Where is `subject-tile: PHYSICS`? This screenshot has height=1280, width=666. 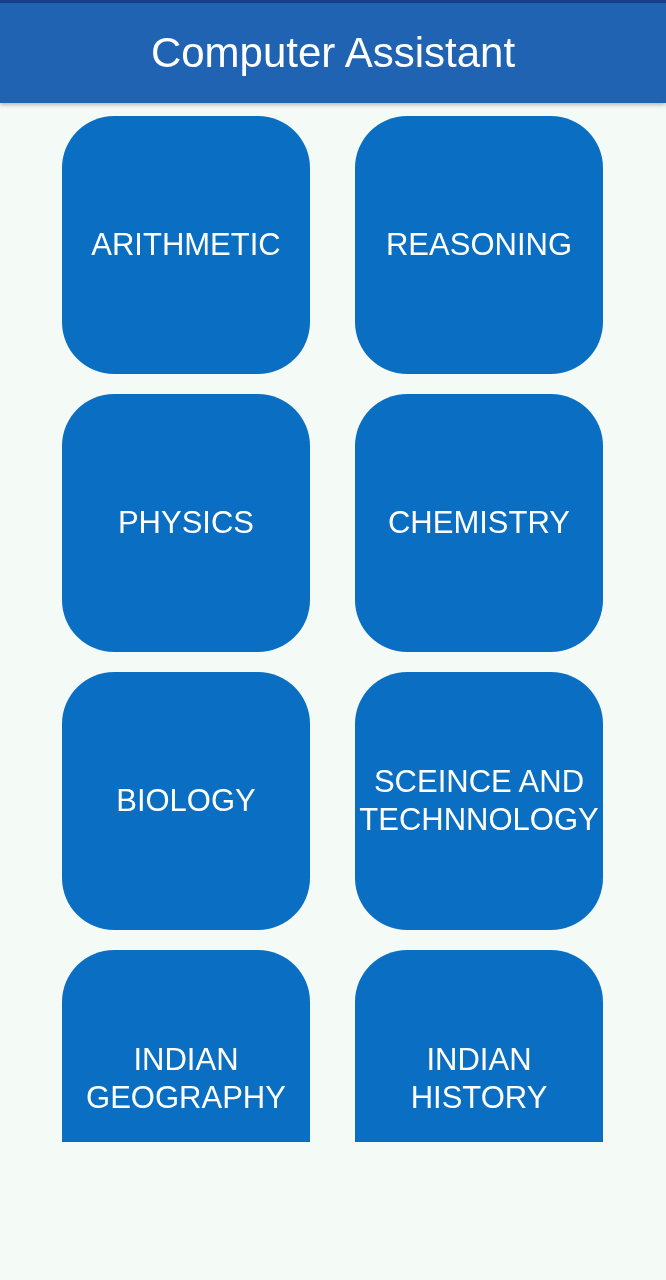
subject-tile: PHYSICS is located at coordinates (186, 523).